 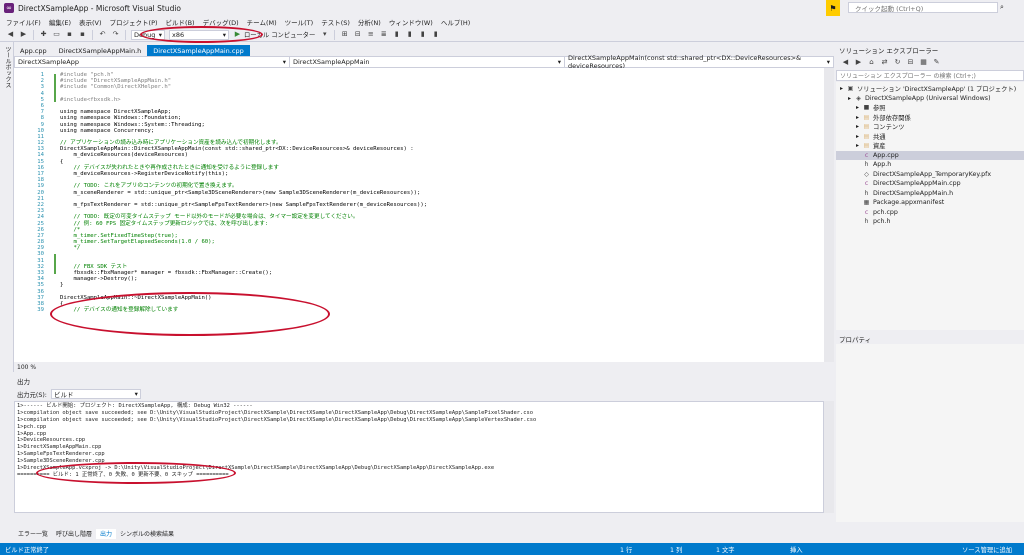 I want to click on tree-node: ▸ ▤ 資産, so click(x=930, y=146).